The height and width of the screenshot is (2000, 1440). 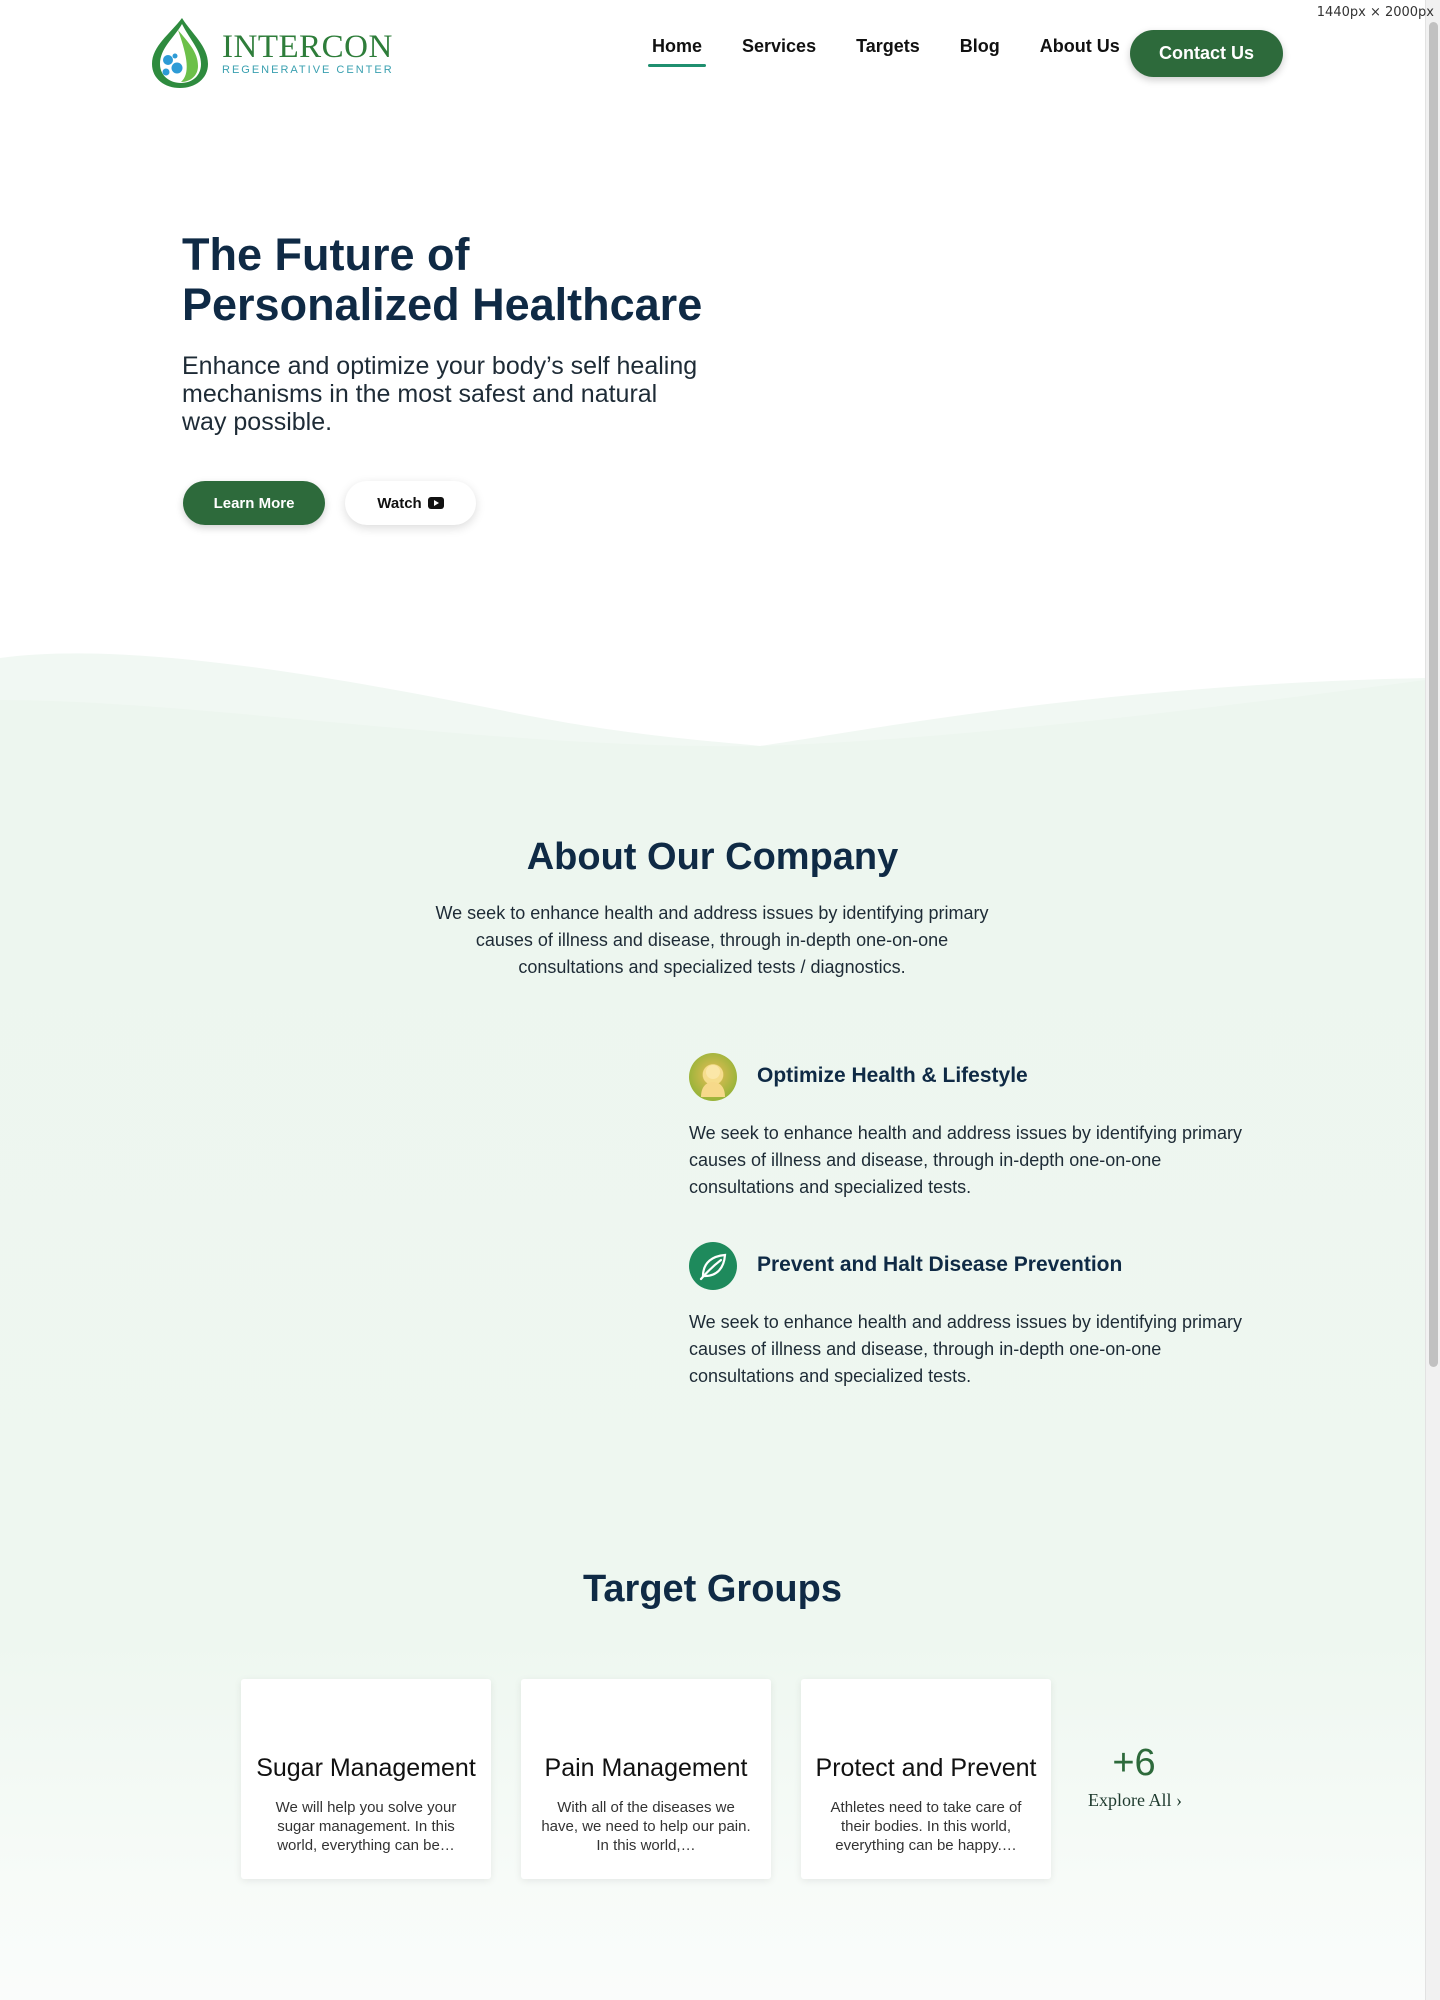 What do you see at coordinates (712, 726) in the screenshot?
I see `section-wave-divider` at bounding box center [712, 726].